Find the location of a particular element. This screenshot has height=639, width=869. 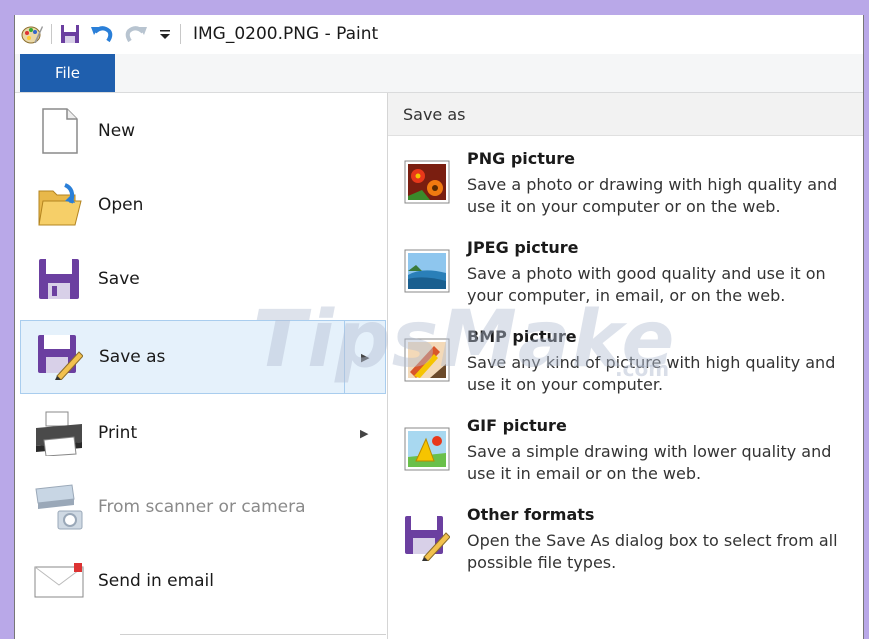

customize-toolbar-icon is located at coordinates (165, 34).